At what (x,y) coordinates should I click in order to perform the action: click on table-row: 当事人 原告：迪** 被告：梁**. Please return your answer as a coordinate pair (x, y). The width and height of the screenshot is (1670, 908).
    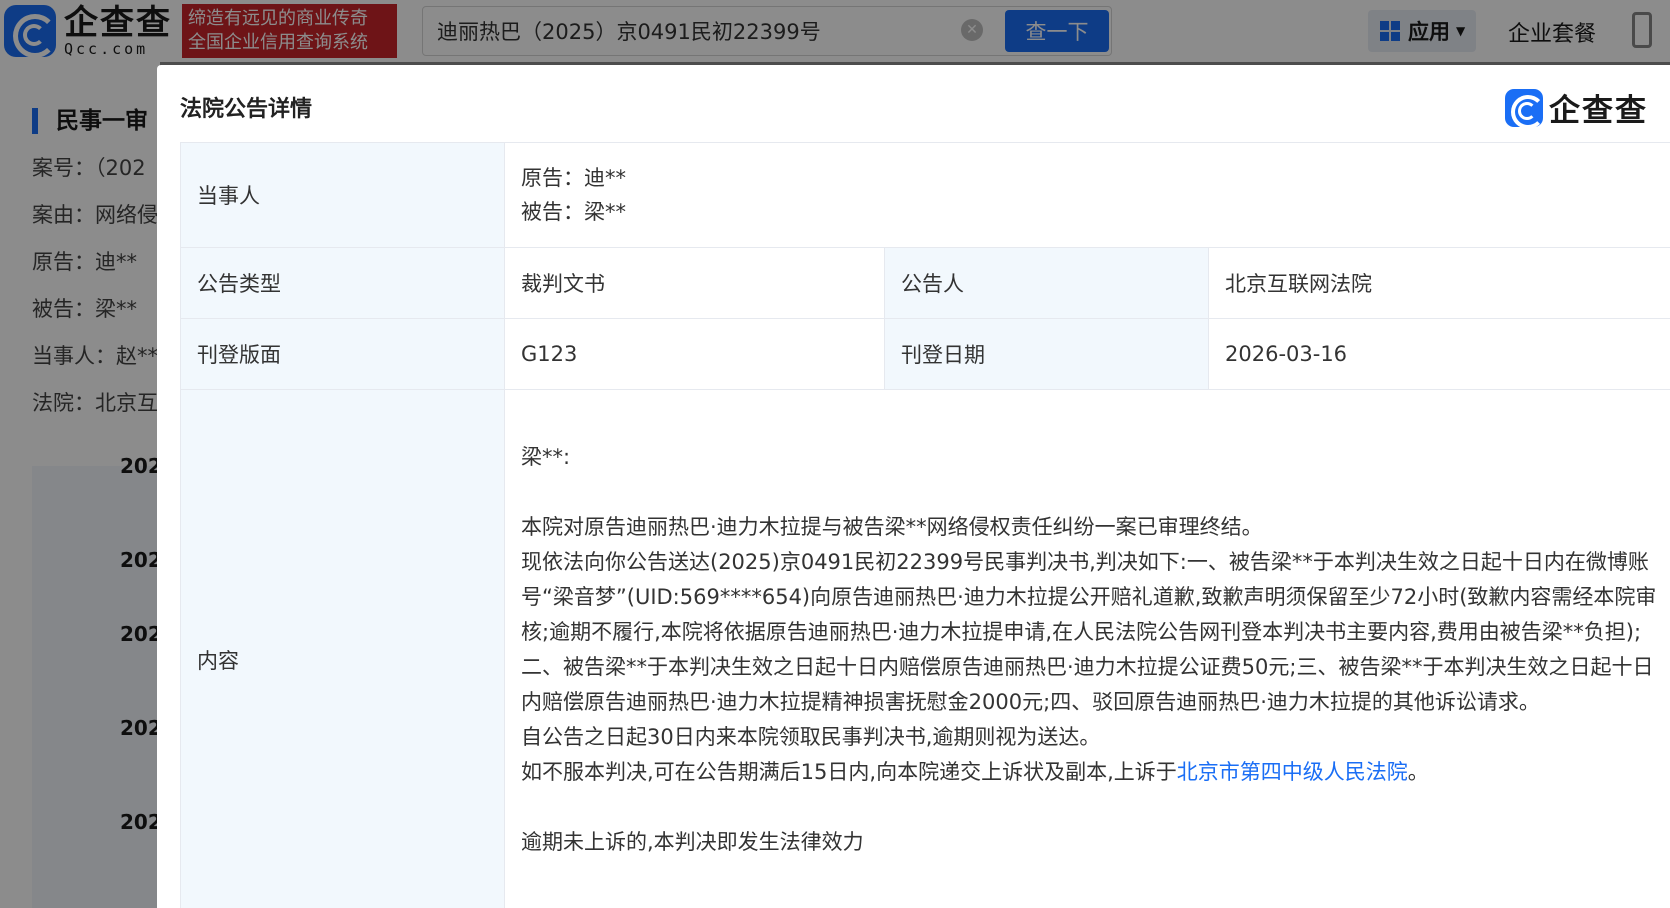
    Looking at the image, I should click on (925, 195).